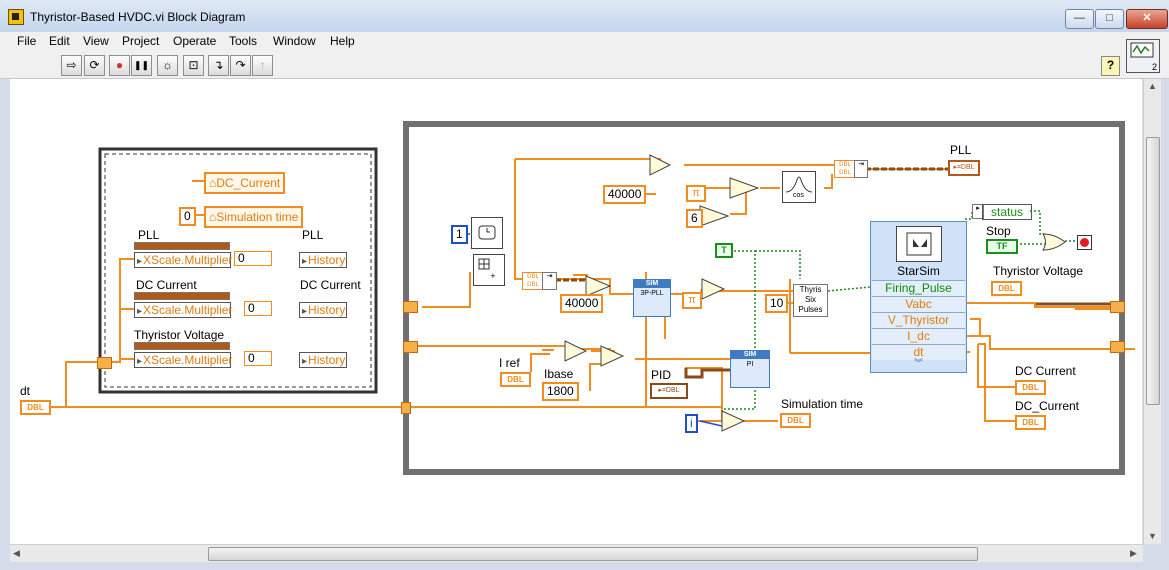  What do you see at coordinates (257, 217) in the screenshot?
I see `simulation-time-var-label: Simulation time` at bounding box center [257, 217].